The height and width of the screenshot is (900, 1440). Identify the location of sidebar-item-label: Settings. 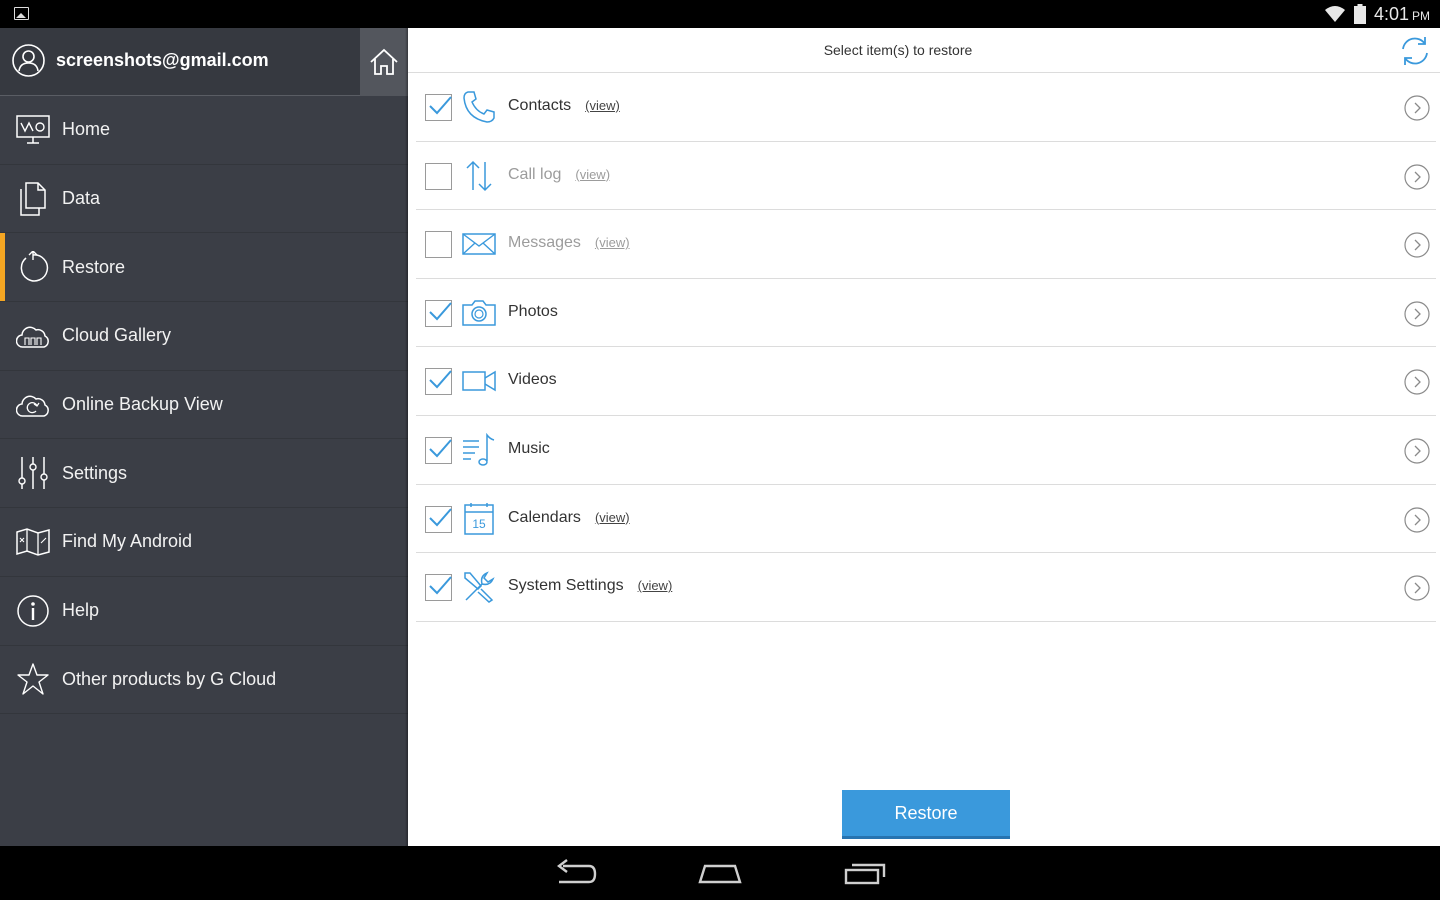
(95, 472).